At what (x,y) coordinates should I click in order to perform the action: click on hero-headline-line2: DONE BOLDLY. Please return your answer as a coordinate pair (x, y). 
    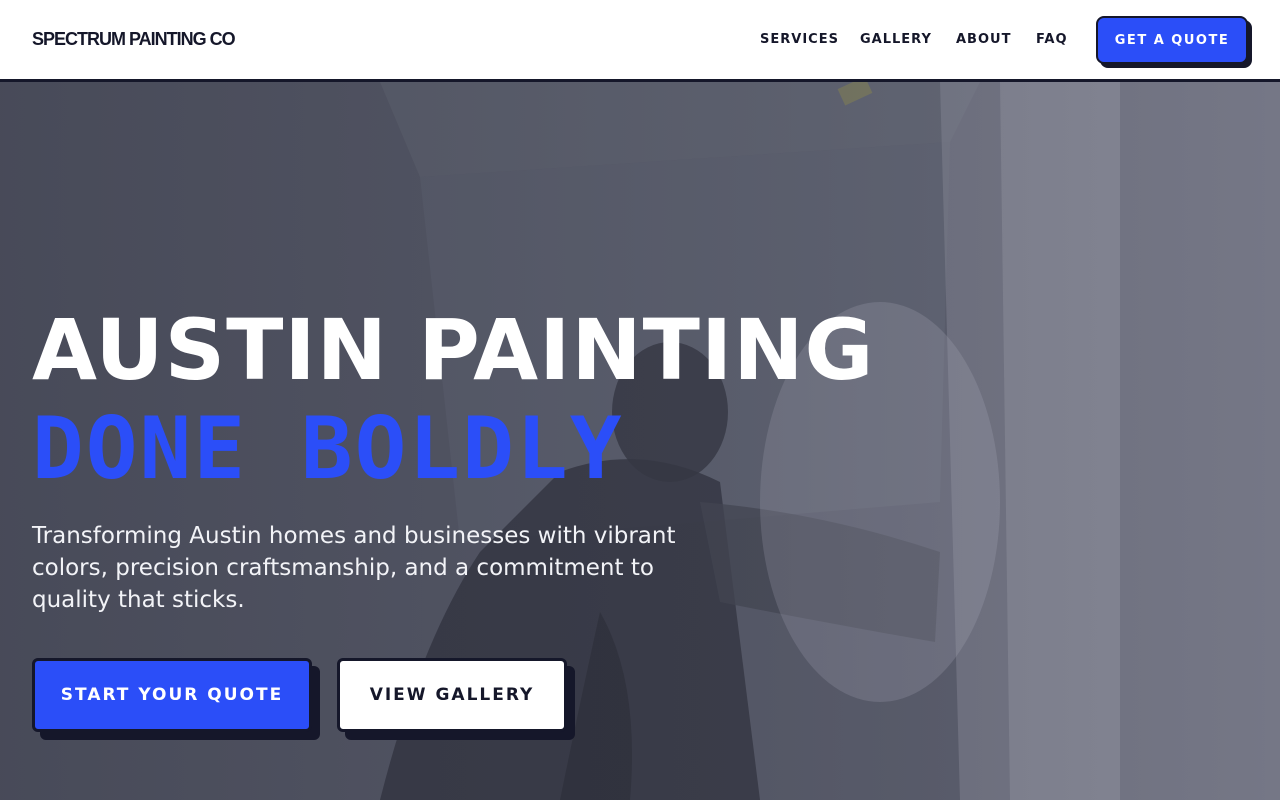
    Looking at the image, I should click on (328, 449).